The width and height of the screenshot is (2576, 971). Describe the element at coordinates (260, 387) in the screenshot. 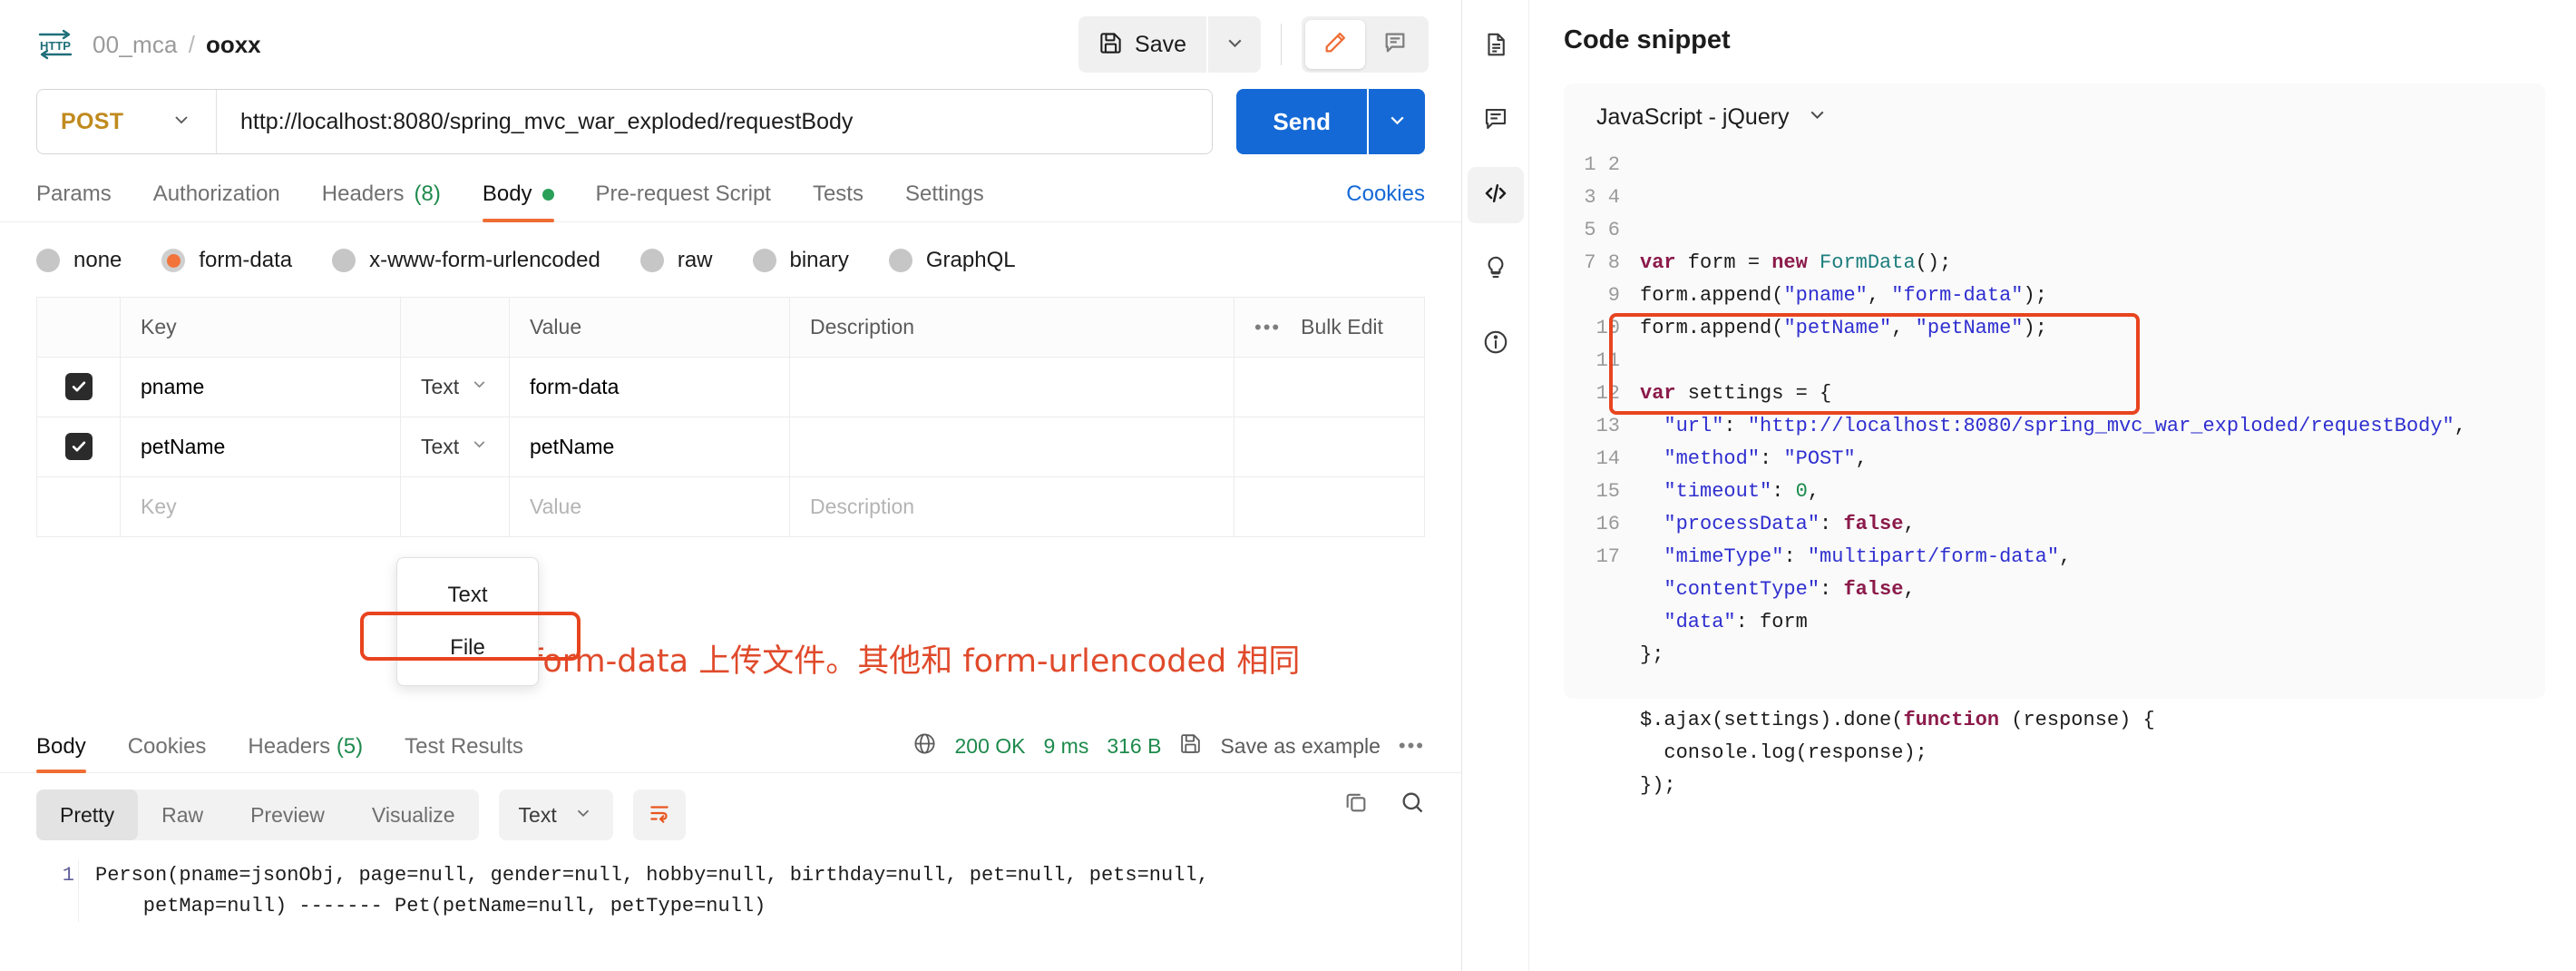

I see `row-key-cell: pname` at that location.